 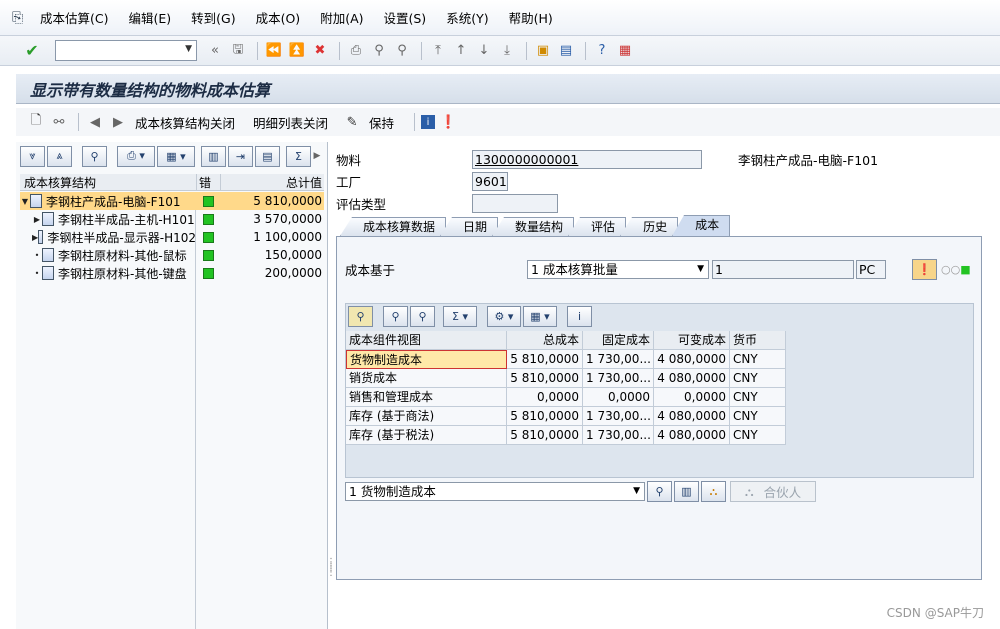 What do you see at coordinates (783, 269) in the screenshot?
I see `qty-field: 1` at bounding box center [783, 269].